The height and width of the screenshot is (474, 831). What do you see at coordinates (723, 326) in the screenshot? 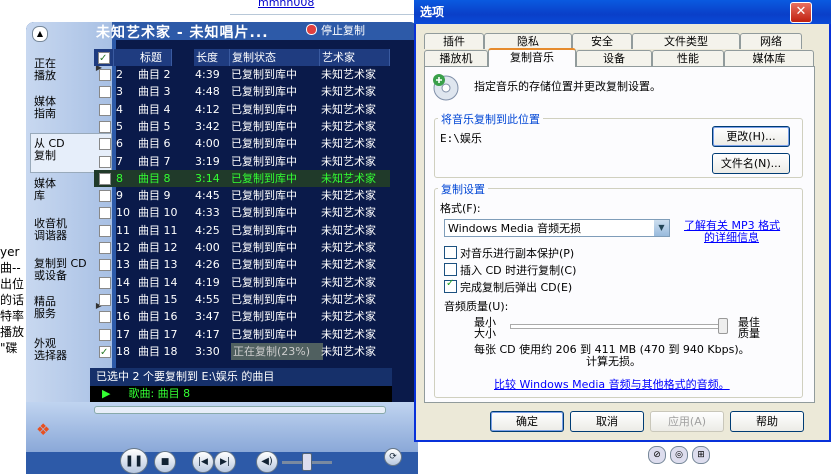
I see `quality-slider-knob` at bounding box center [723, 326].